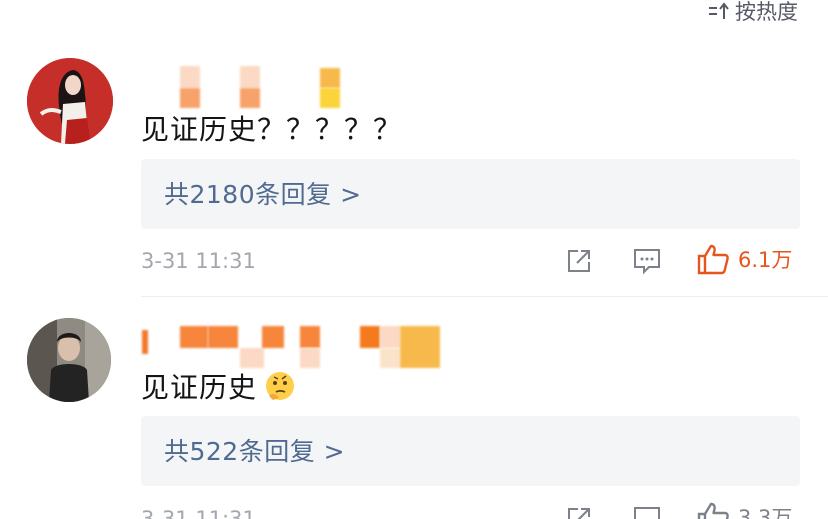 This screenshot has width=828, height=519. I want to click on sort-by-heat-button: 按热度, so click(753, 13).